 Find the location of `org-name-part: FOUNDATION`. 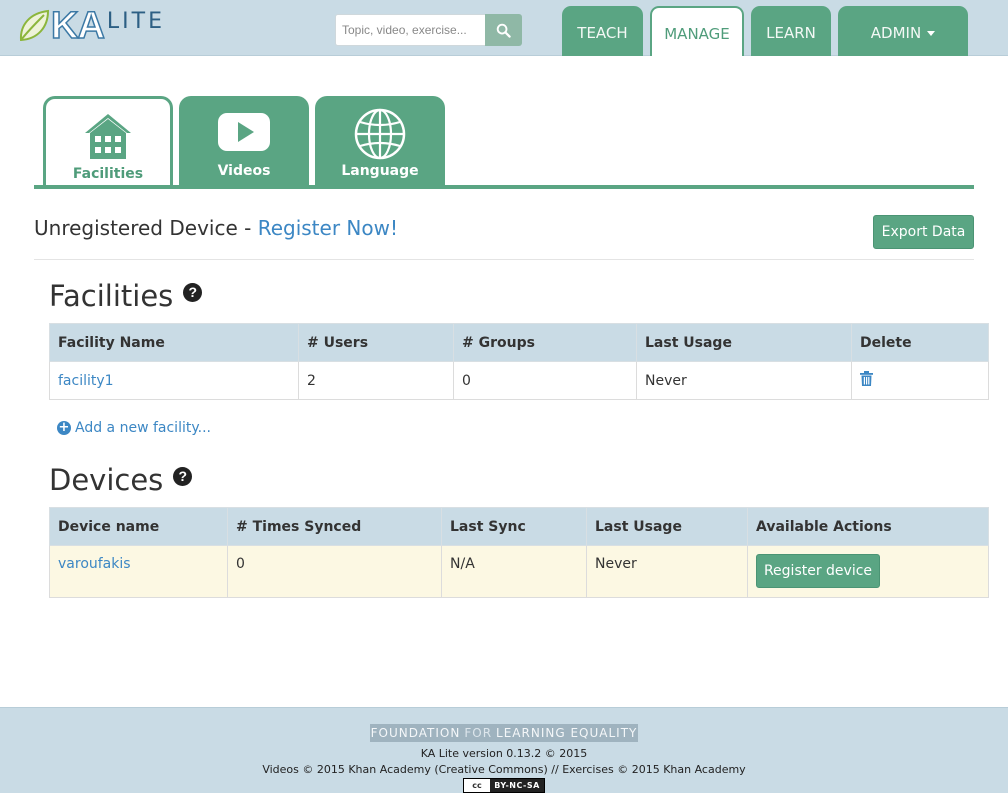

org-name-part: FOUNDATION is located at coordinates (415, 733).